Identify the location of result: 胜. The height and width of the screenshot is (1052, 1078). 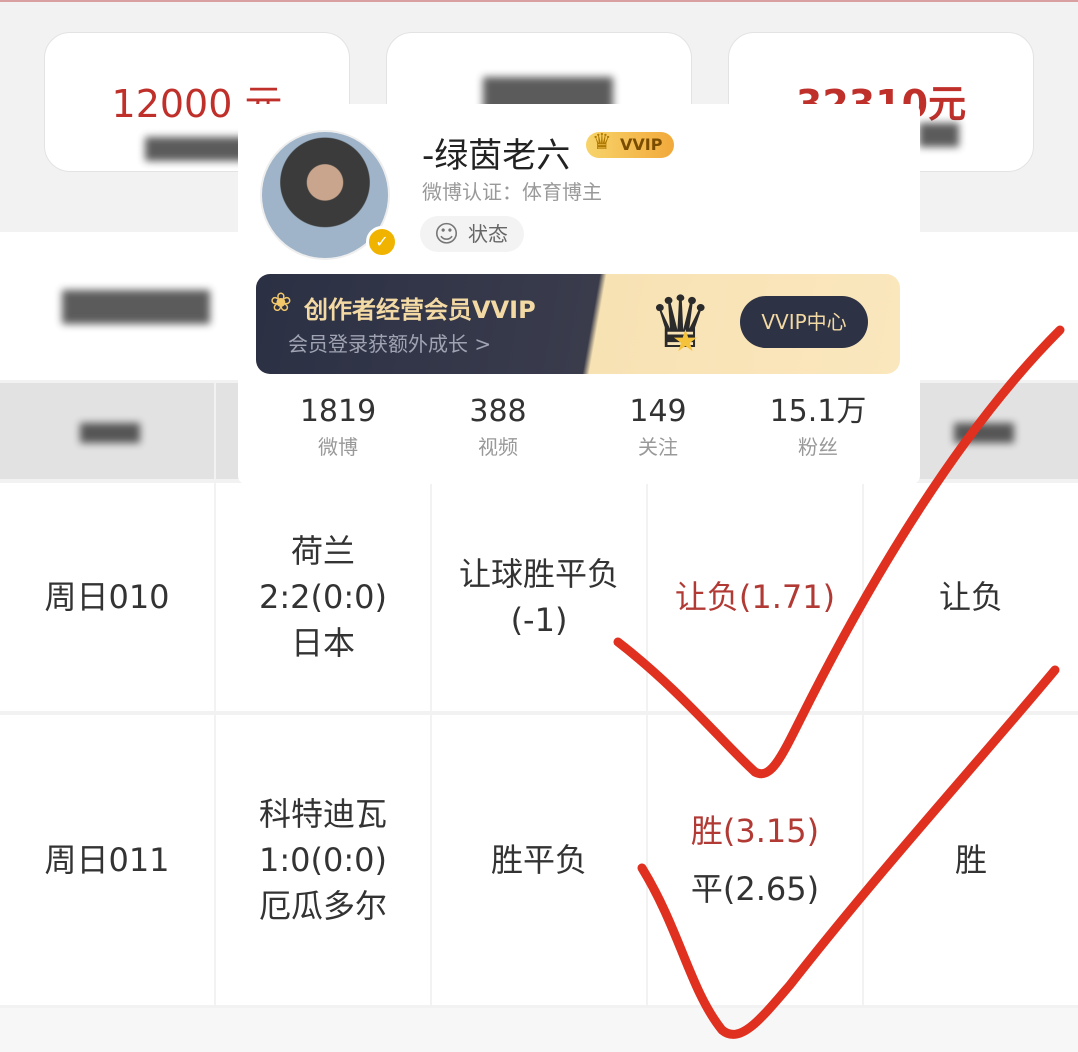
(970, 860).